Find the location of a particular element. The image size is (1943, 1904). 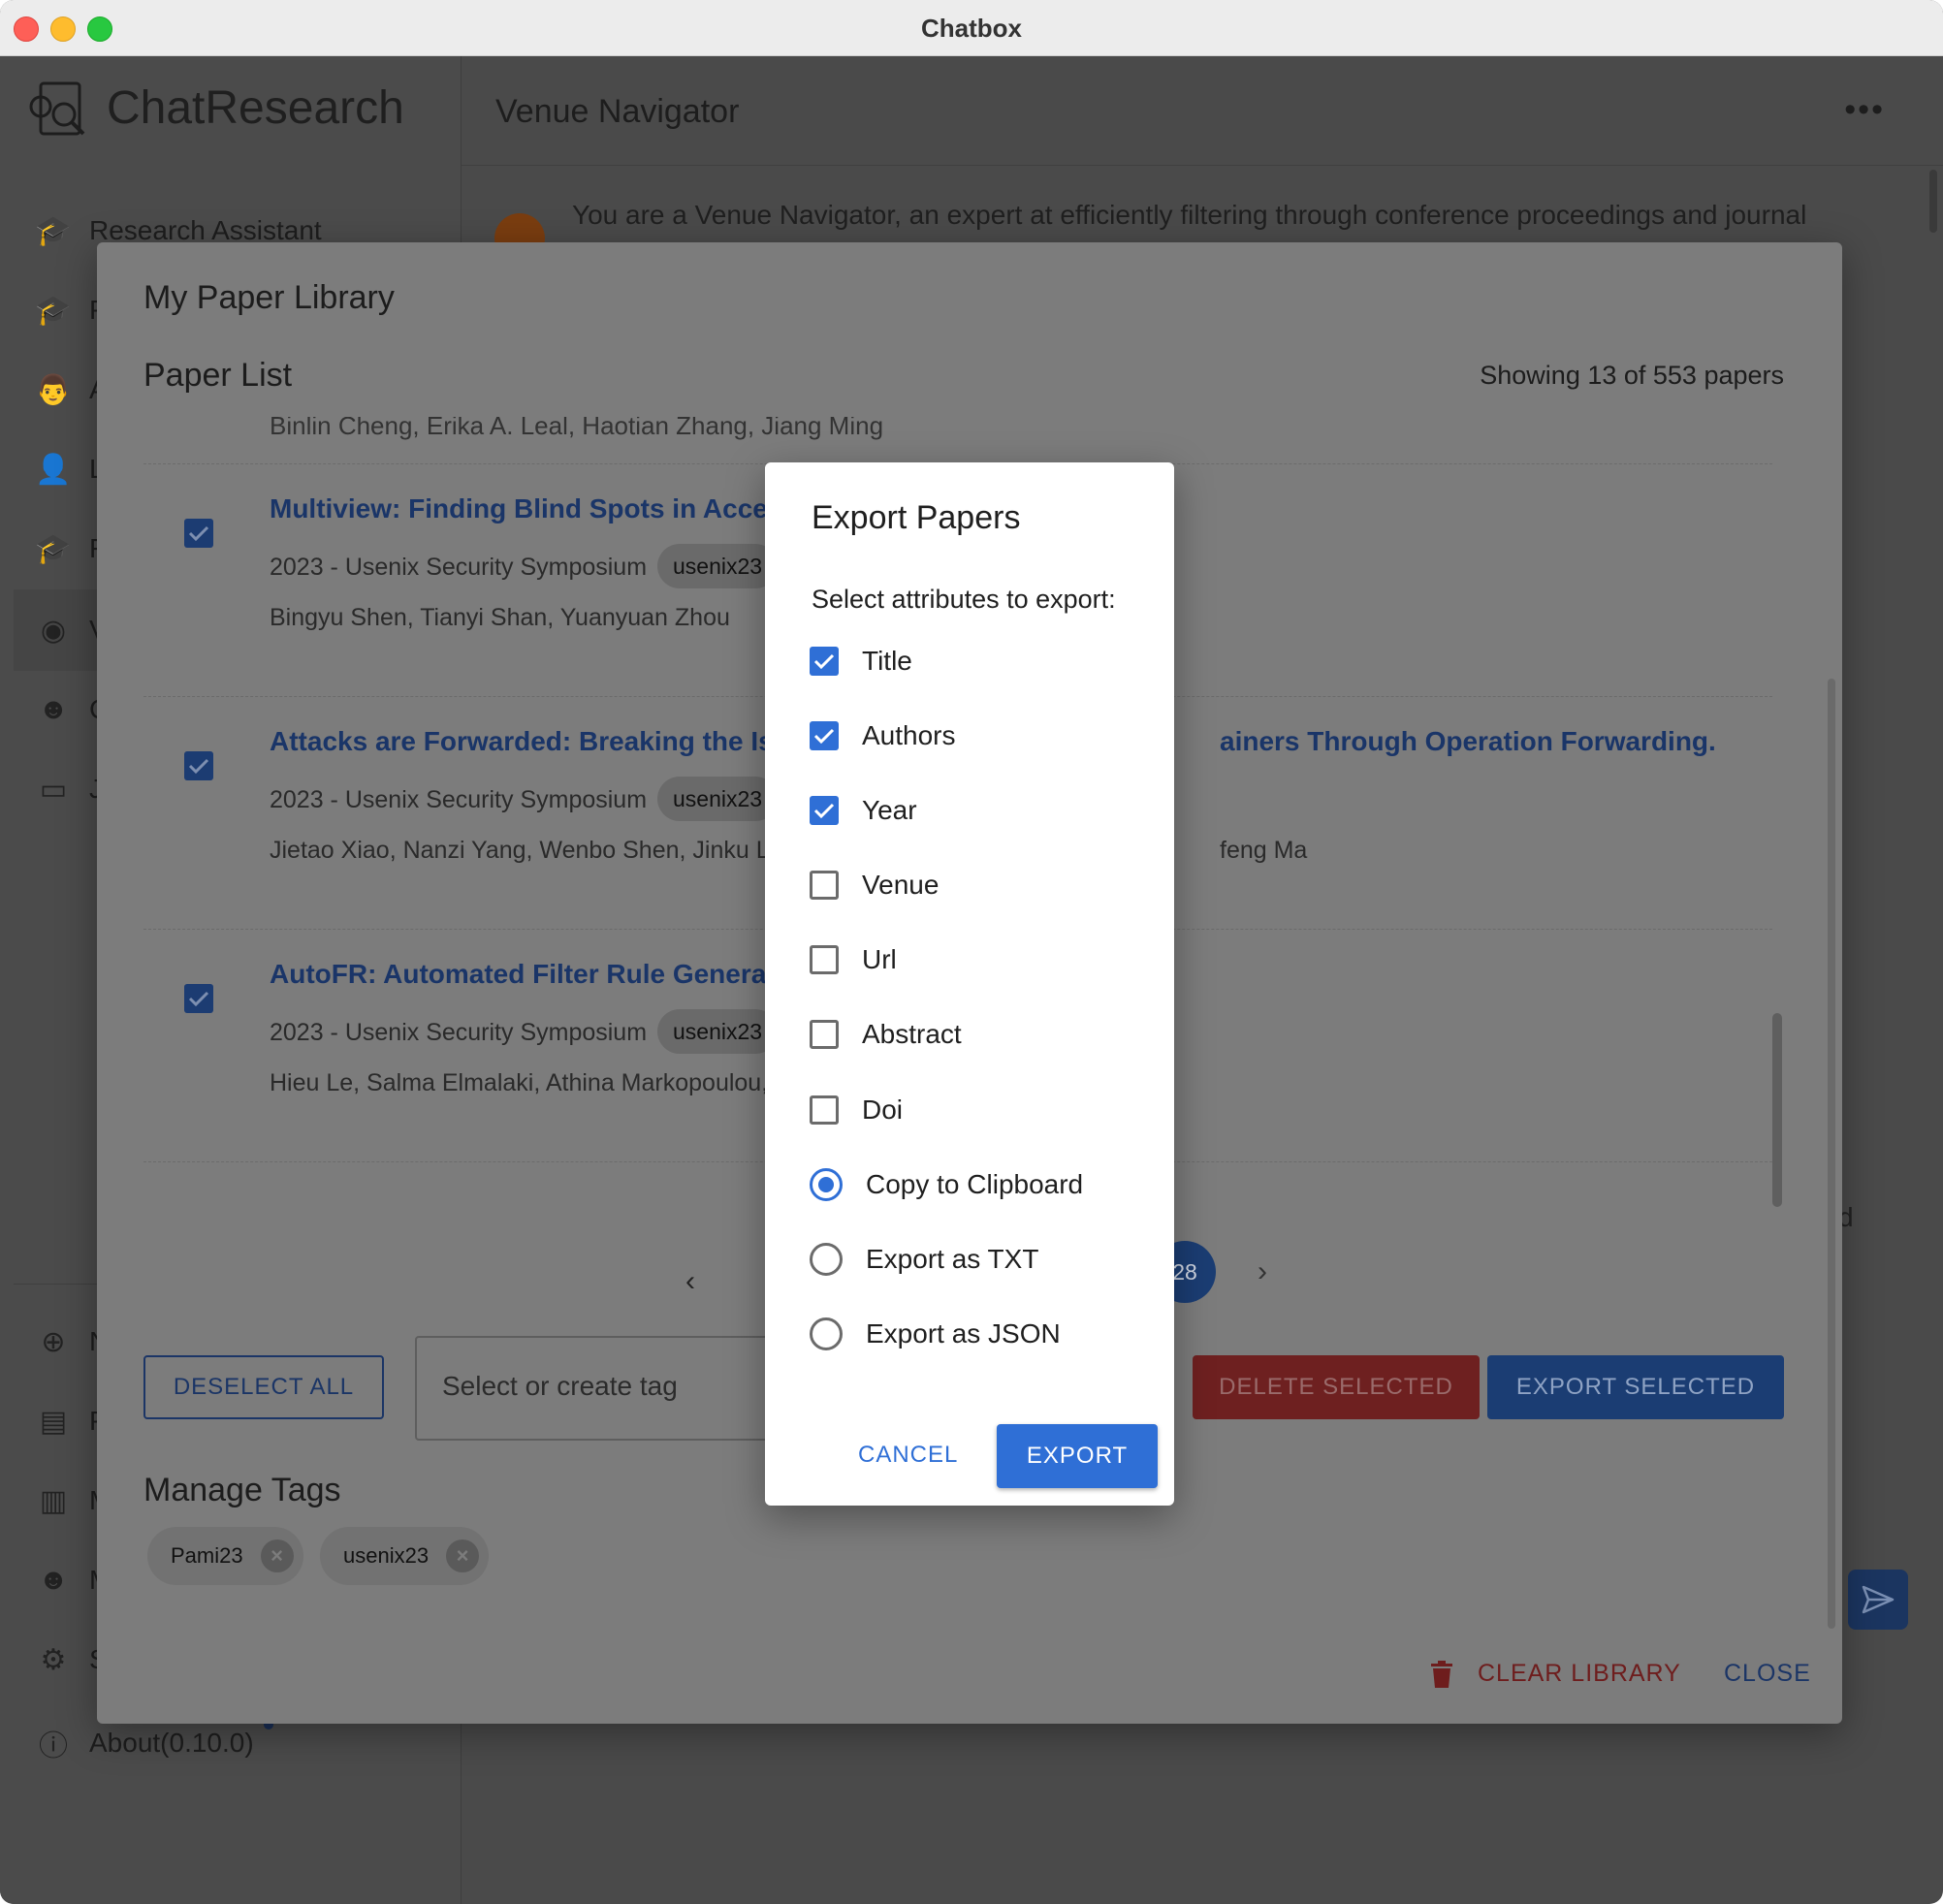

window-title: Chatbox is located at coordinates (971, 29).